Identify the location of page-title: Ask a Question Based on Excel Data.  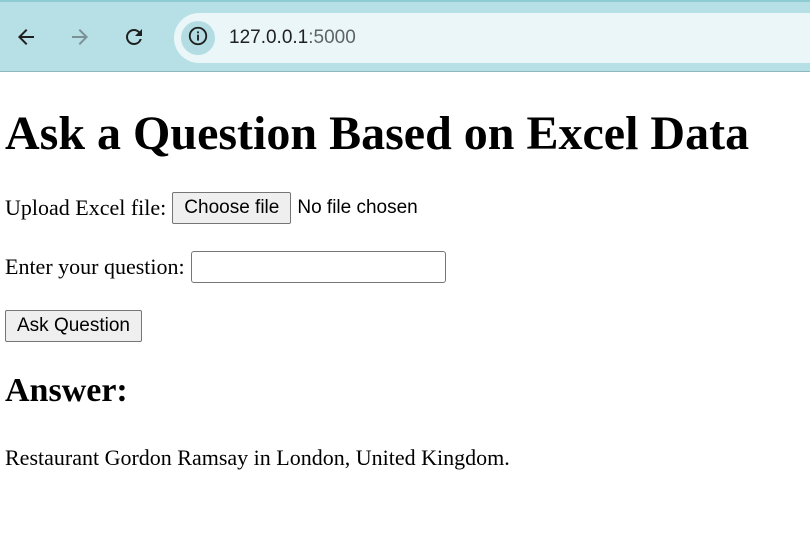
(377, 133).